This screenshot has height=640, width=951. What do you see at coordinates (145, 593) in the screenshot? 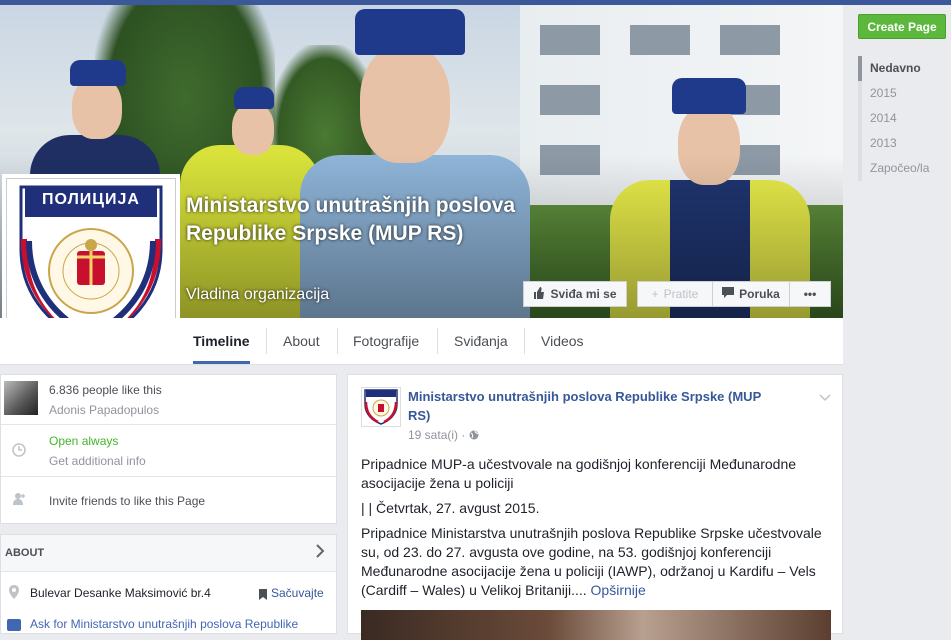
I see `address-text: Bulevar Desanke Maksimović br.4` at bounding box center [145, 593].